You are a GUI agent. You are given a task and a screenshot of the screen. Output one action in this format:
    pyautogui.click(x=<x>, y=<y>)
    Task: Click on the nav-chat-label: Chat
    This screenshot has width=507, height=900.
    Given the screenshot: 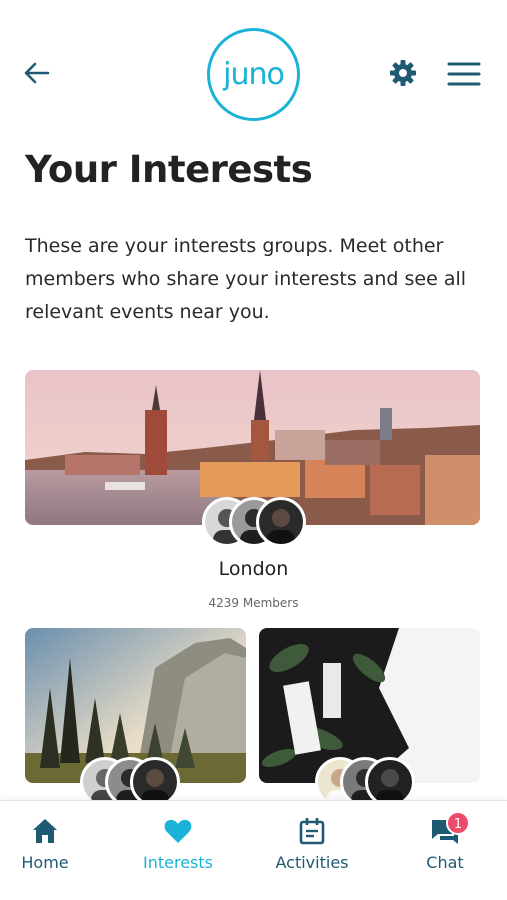 What is the action you would take?
    pyautogui.click(x=445, y=862)
    